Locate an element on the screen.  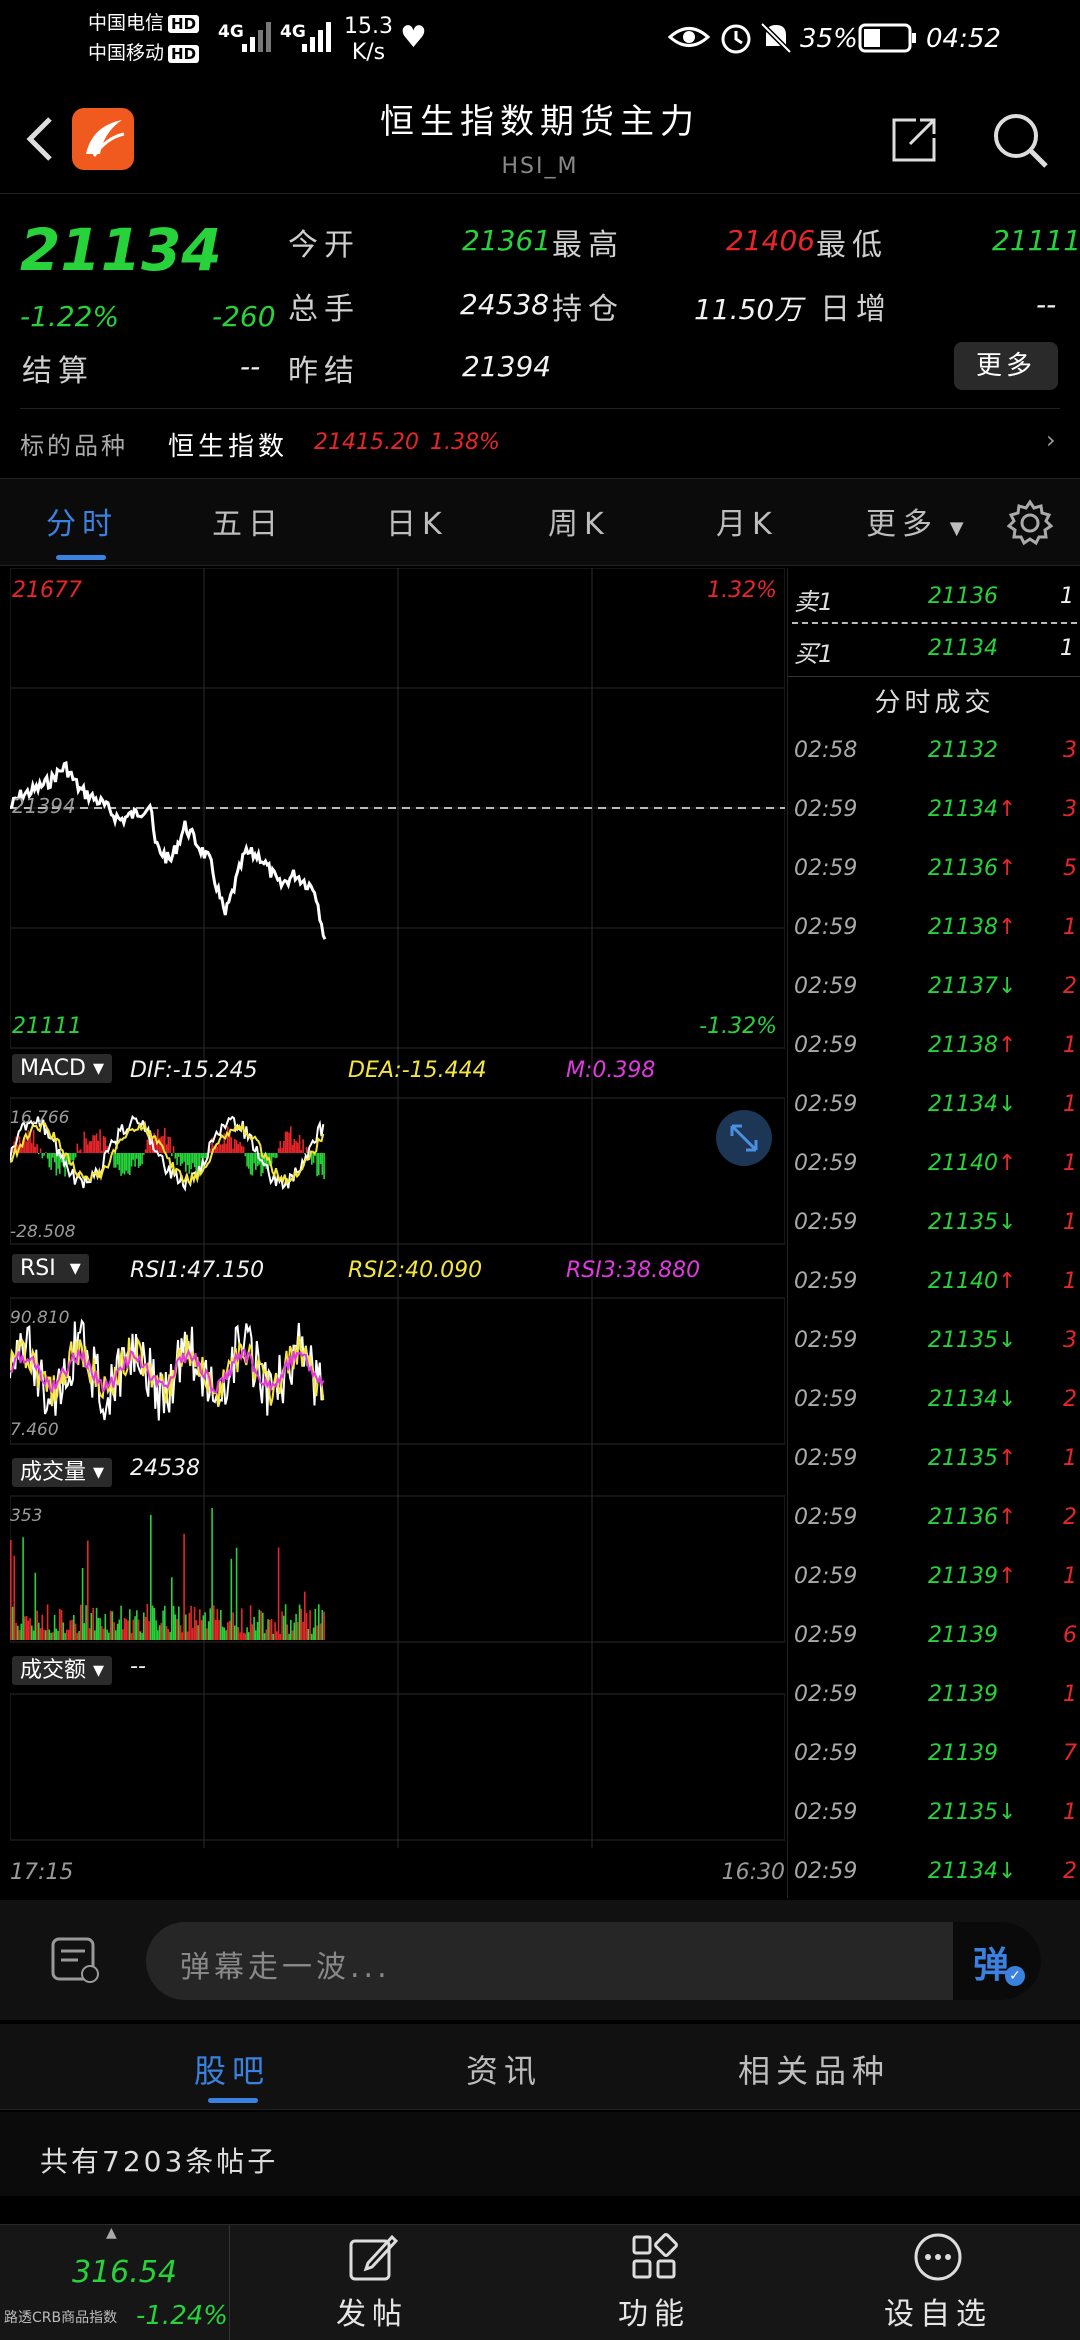
danmaku-toggle-button: 弹 ✓ is located at coordinates (997, 1961).